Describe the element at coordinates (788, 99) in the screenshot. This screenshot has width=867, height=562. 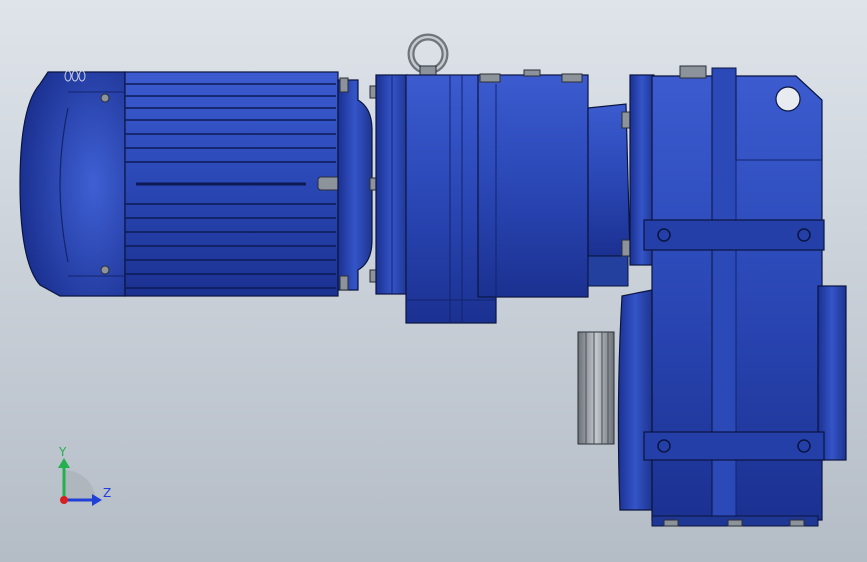
I see `mounting-hole-icon` at that location.